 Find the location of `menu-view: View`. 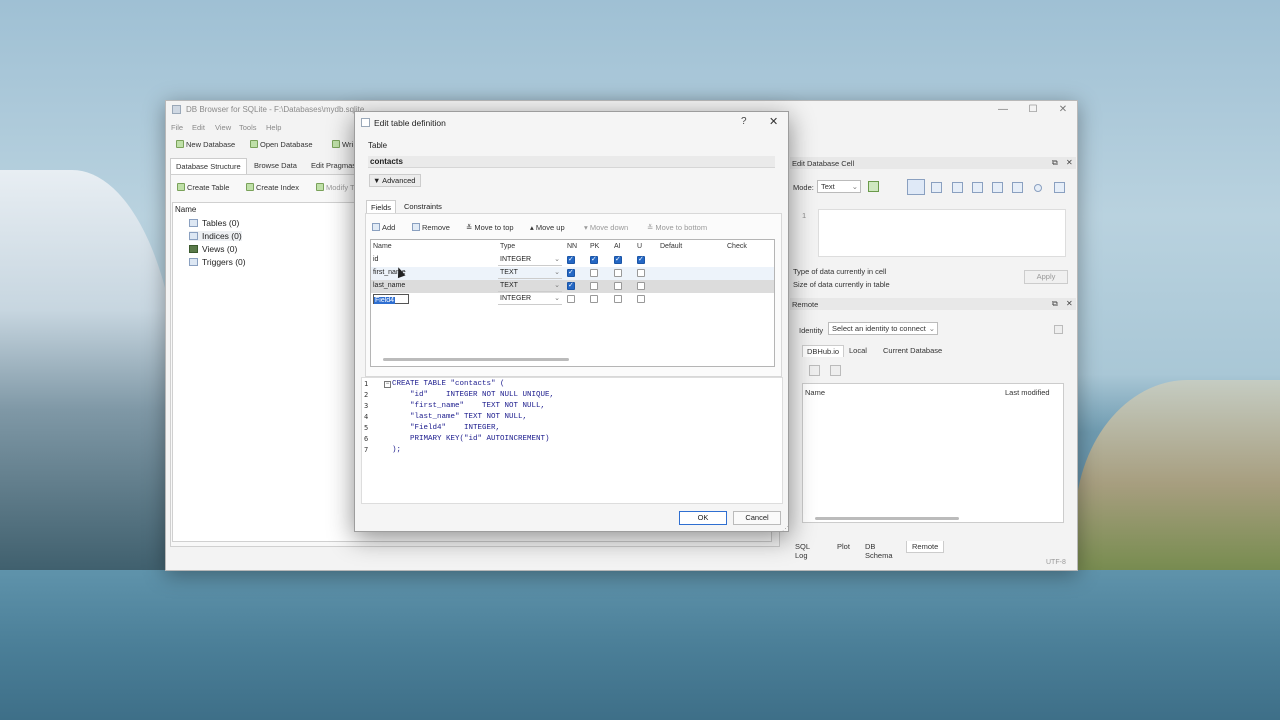

menu-view: View is located at coordinates (223, 127).